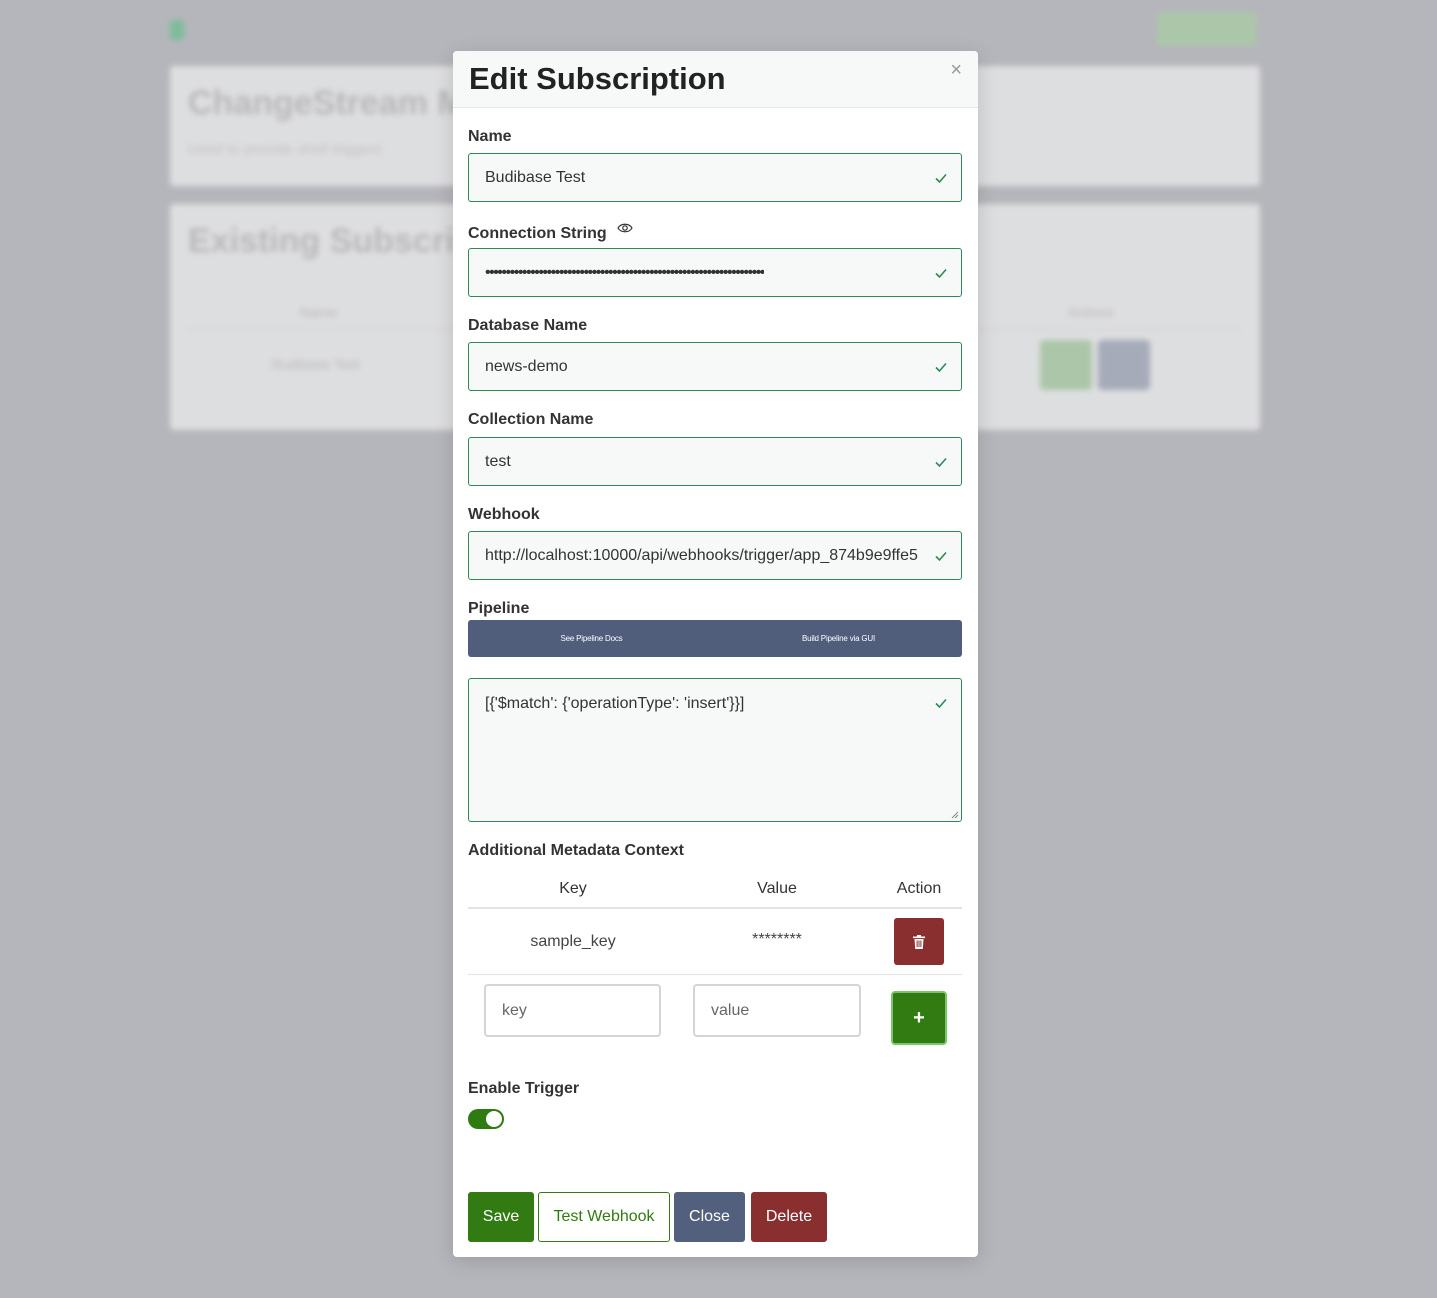 The width and height of the screenshot is (1437, 1298). Describe the element at coordinates (715, 908) in the screenshot. I see `metadata-header-divider` at that location.